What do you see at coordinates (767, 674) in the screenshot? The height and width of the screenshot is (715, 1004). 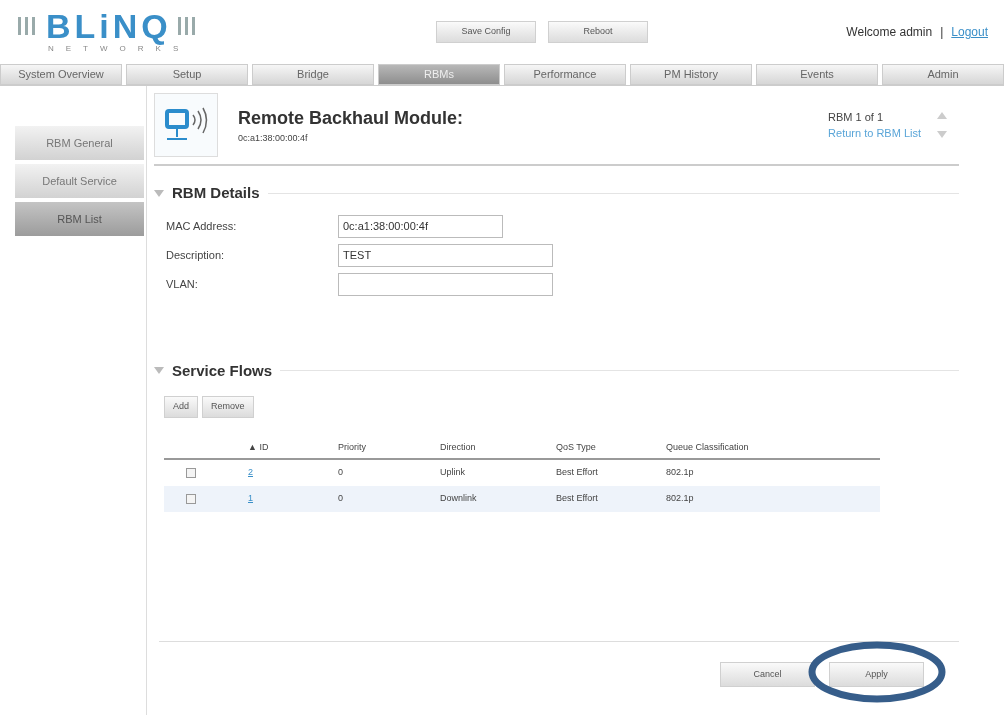 I see `footer-button: Cancel` at bounding box center [767, 674].